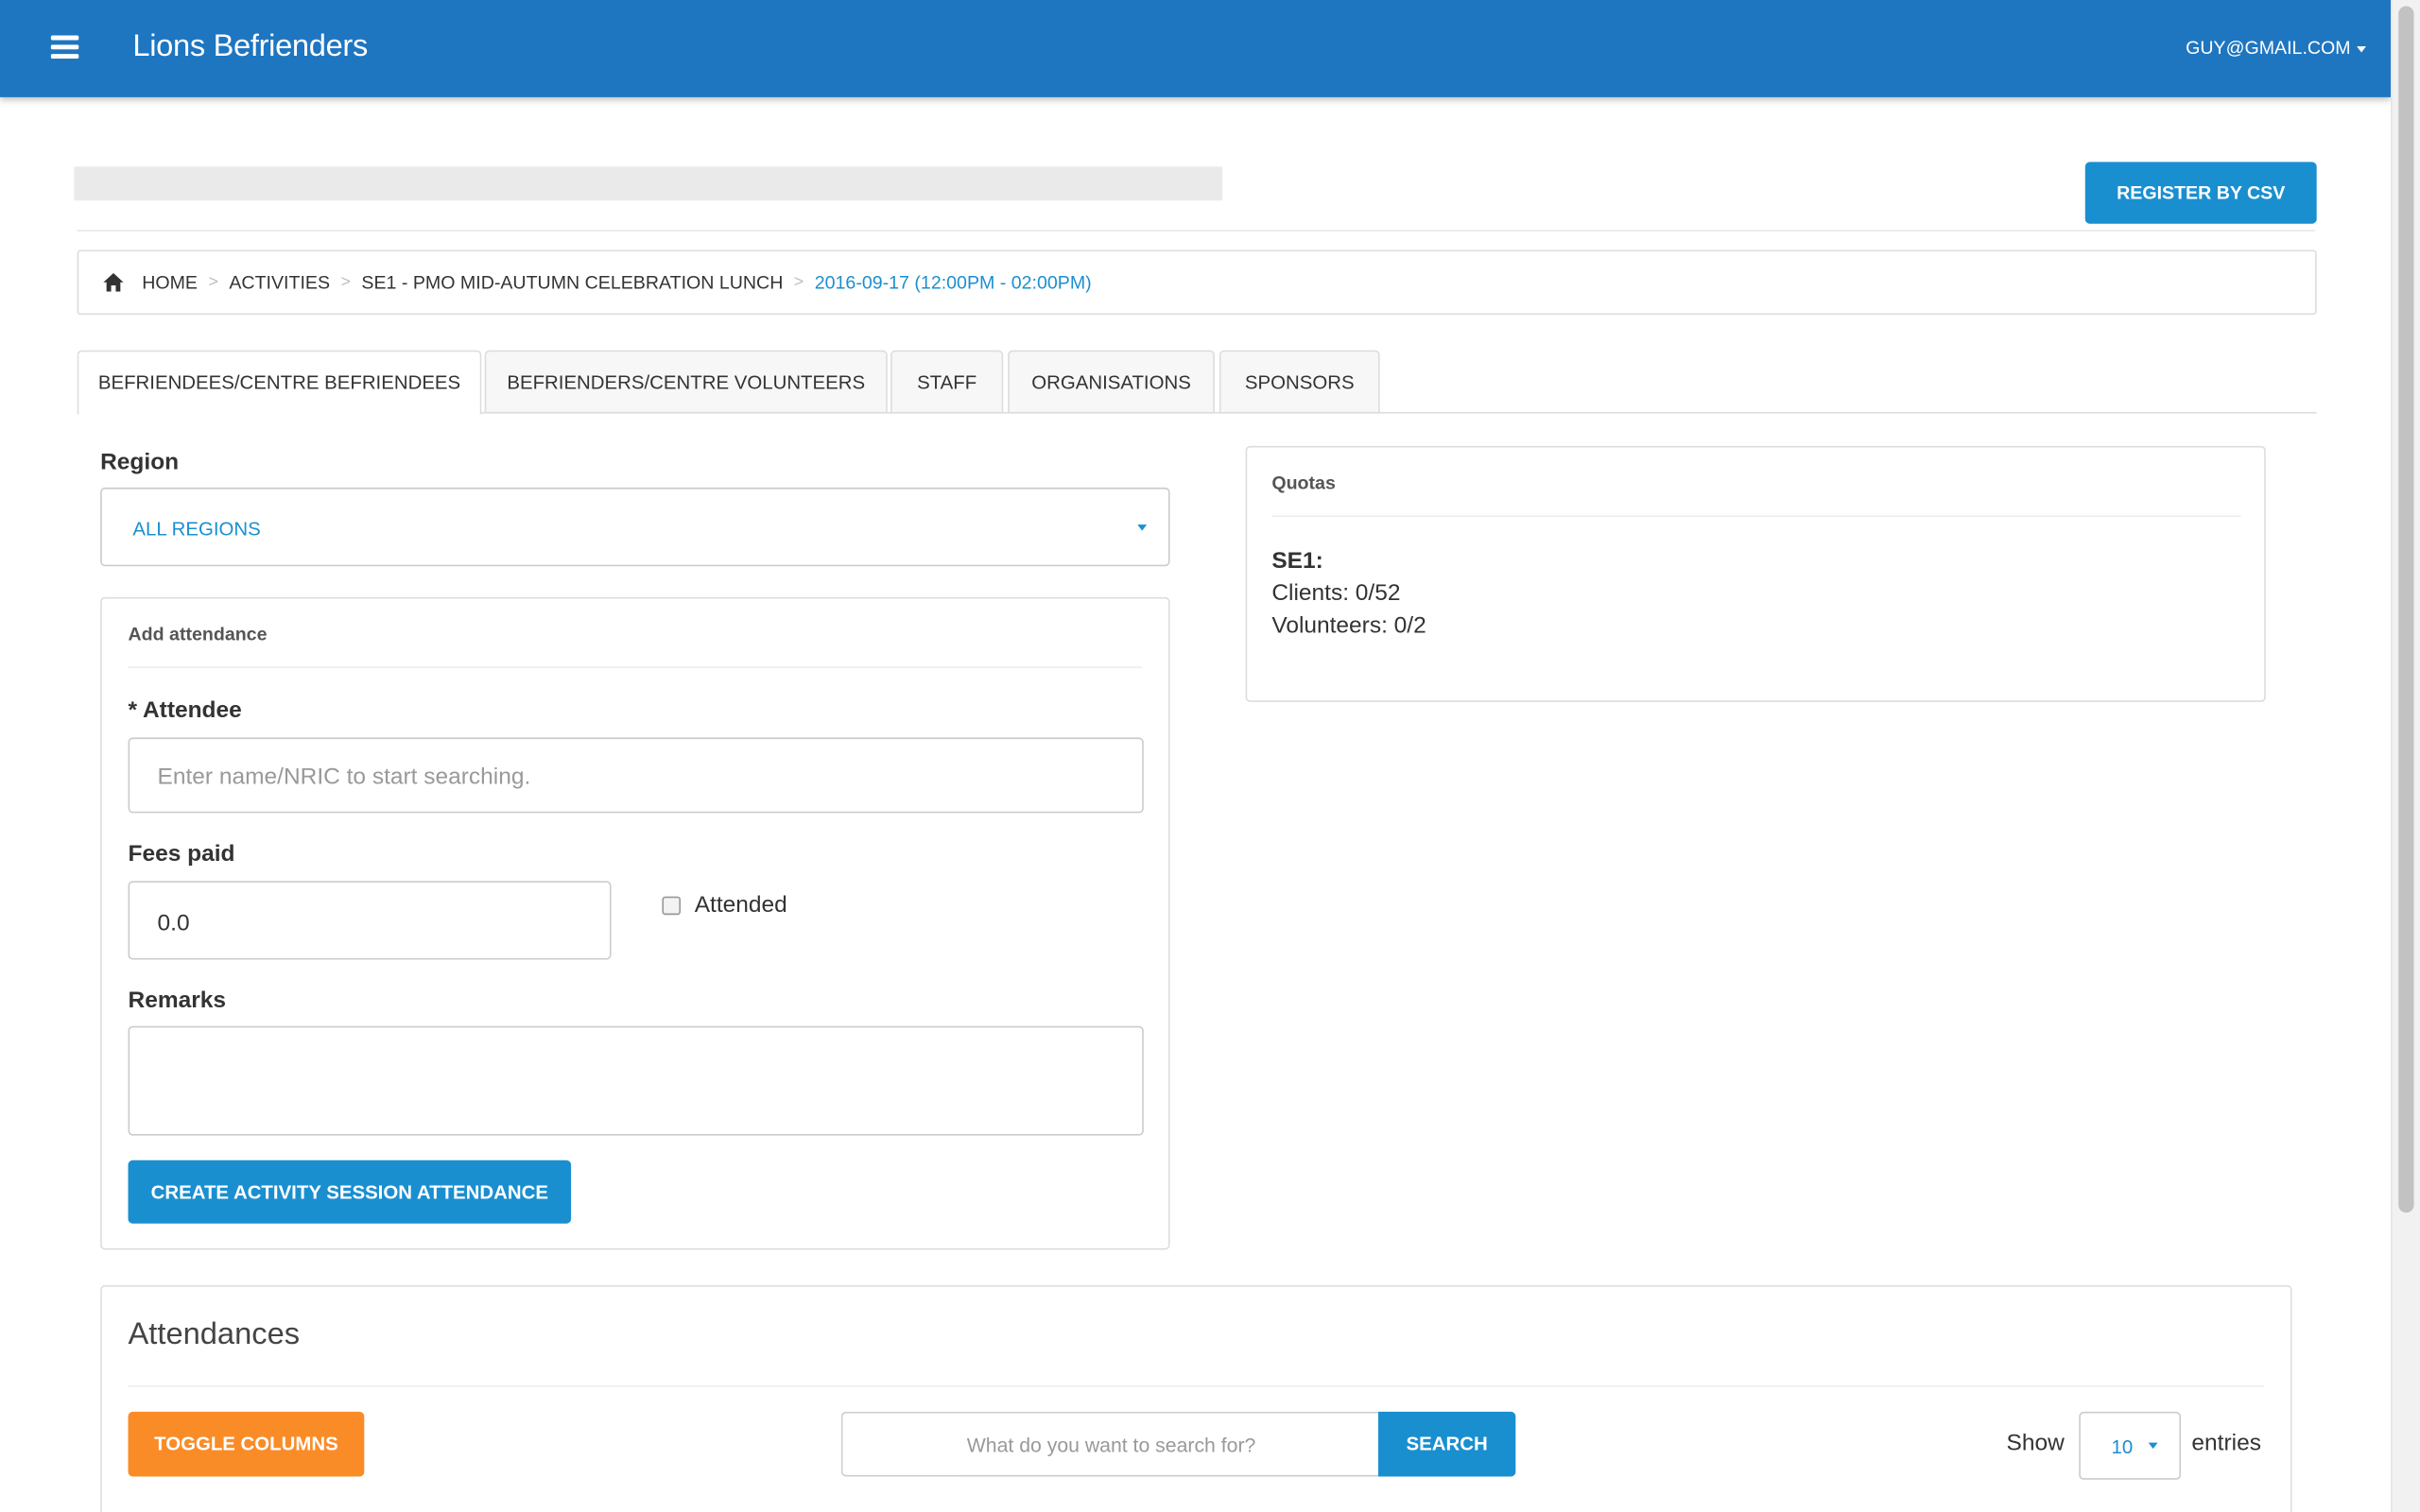  I want to click on search-button: SEARCH, so click(1447, 1444).